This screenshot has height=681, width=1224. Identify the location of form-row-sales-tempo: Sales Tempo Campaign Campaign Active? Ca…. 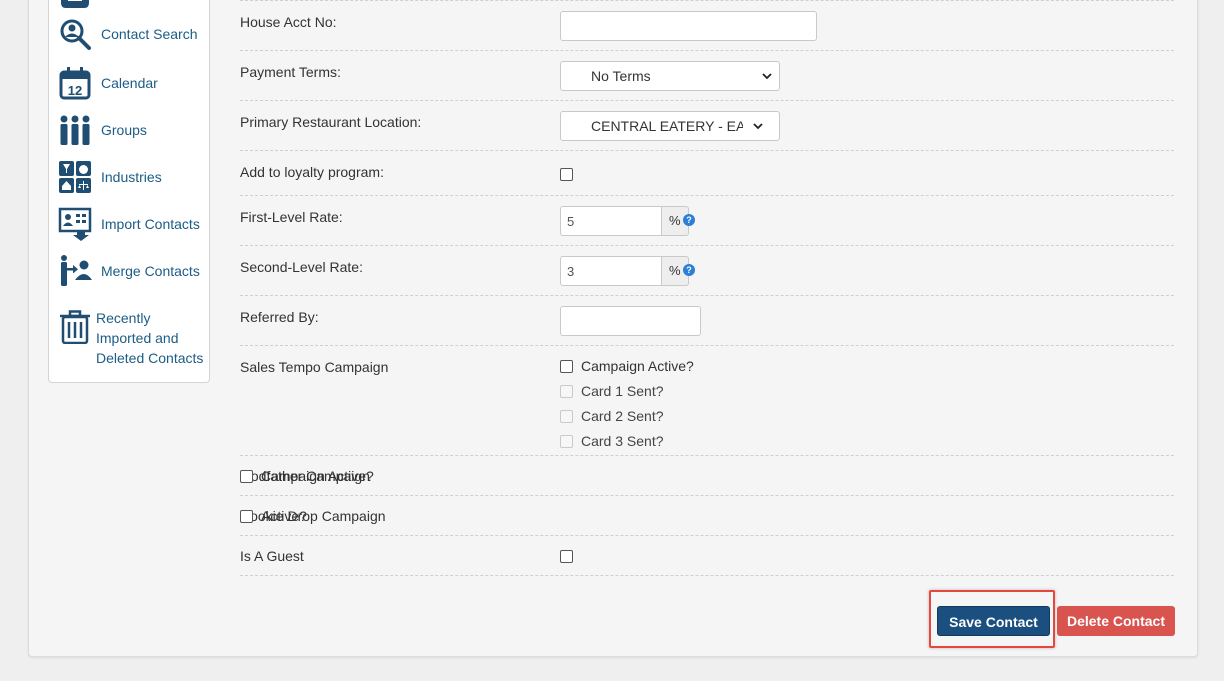
(707, 401).